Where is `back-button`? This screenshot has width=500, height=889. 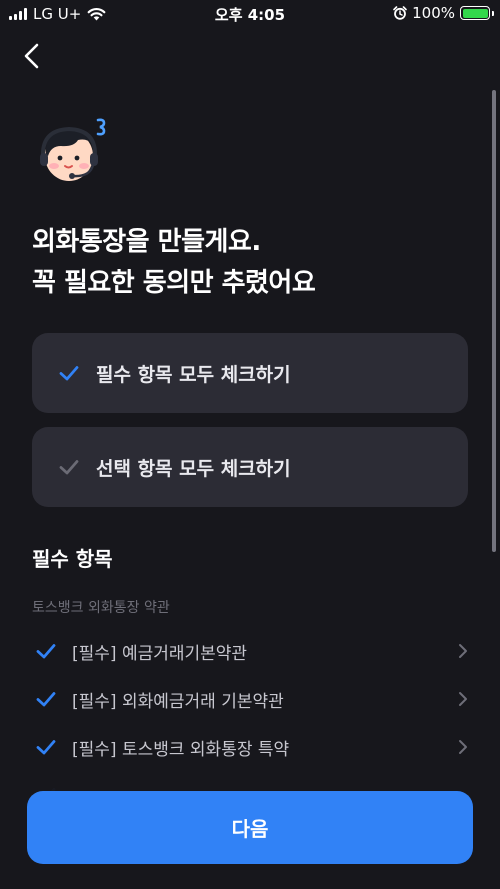 back-button is located at coordinates (33, 56).